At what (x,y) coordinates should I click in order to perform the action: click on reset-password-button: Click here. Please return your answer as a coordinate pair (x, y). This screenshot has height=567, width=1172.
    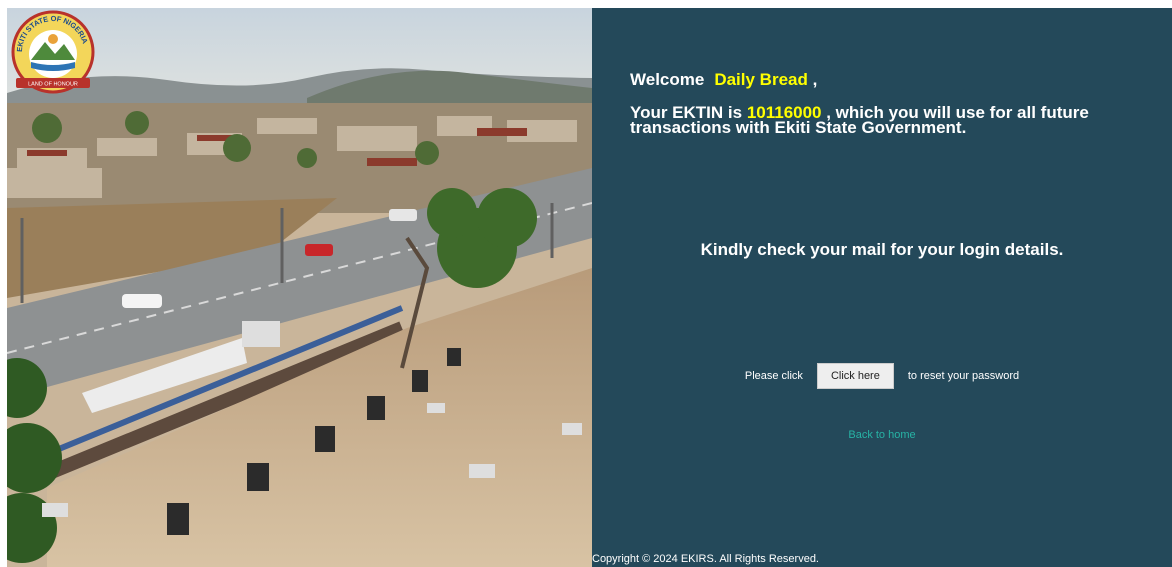
    Looking at the image, I should click on (855, 376).